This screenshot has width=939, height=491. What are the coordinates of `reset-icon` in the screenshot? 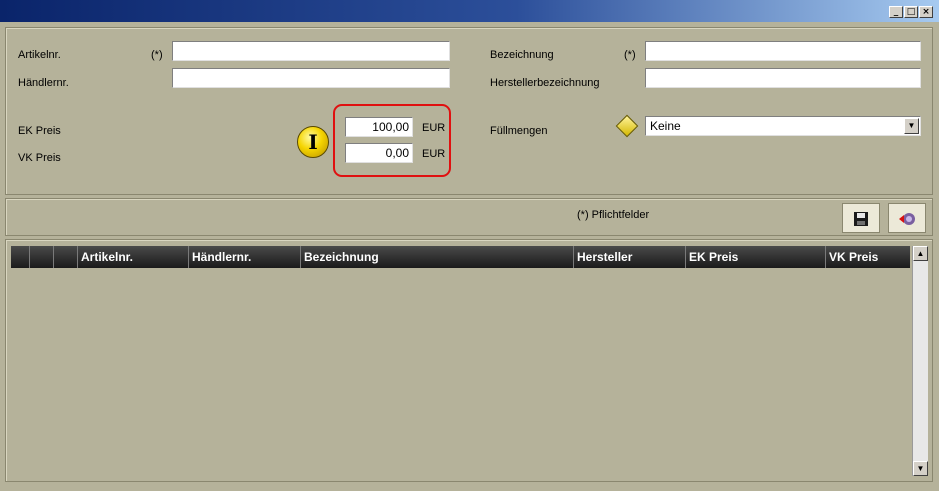 It's located at (907, 218).